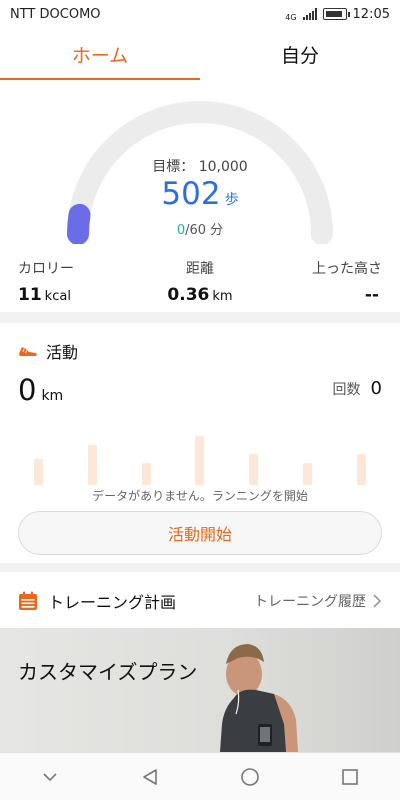 This screenshot has width=400, height=800. Describe the element at coordinates (231, 200) in the screenshot. I see `steps-unit: 歩` at that location.